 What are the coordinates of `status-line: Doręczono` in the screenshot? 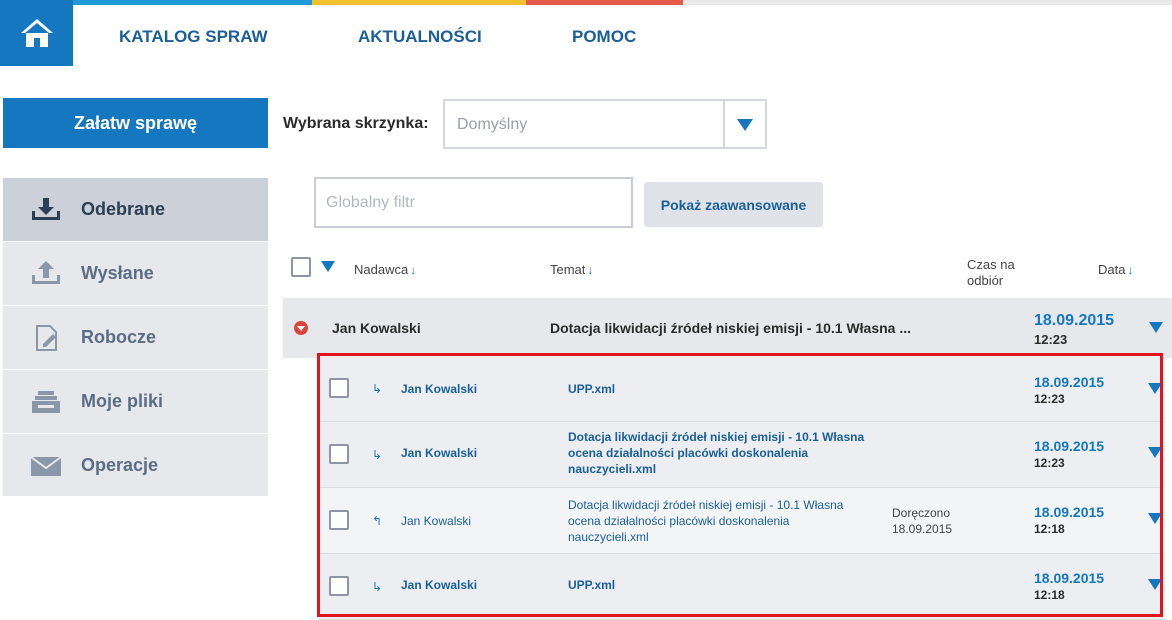 It's located at (921, 513).